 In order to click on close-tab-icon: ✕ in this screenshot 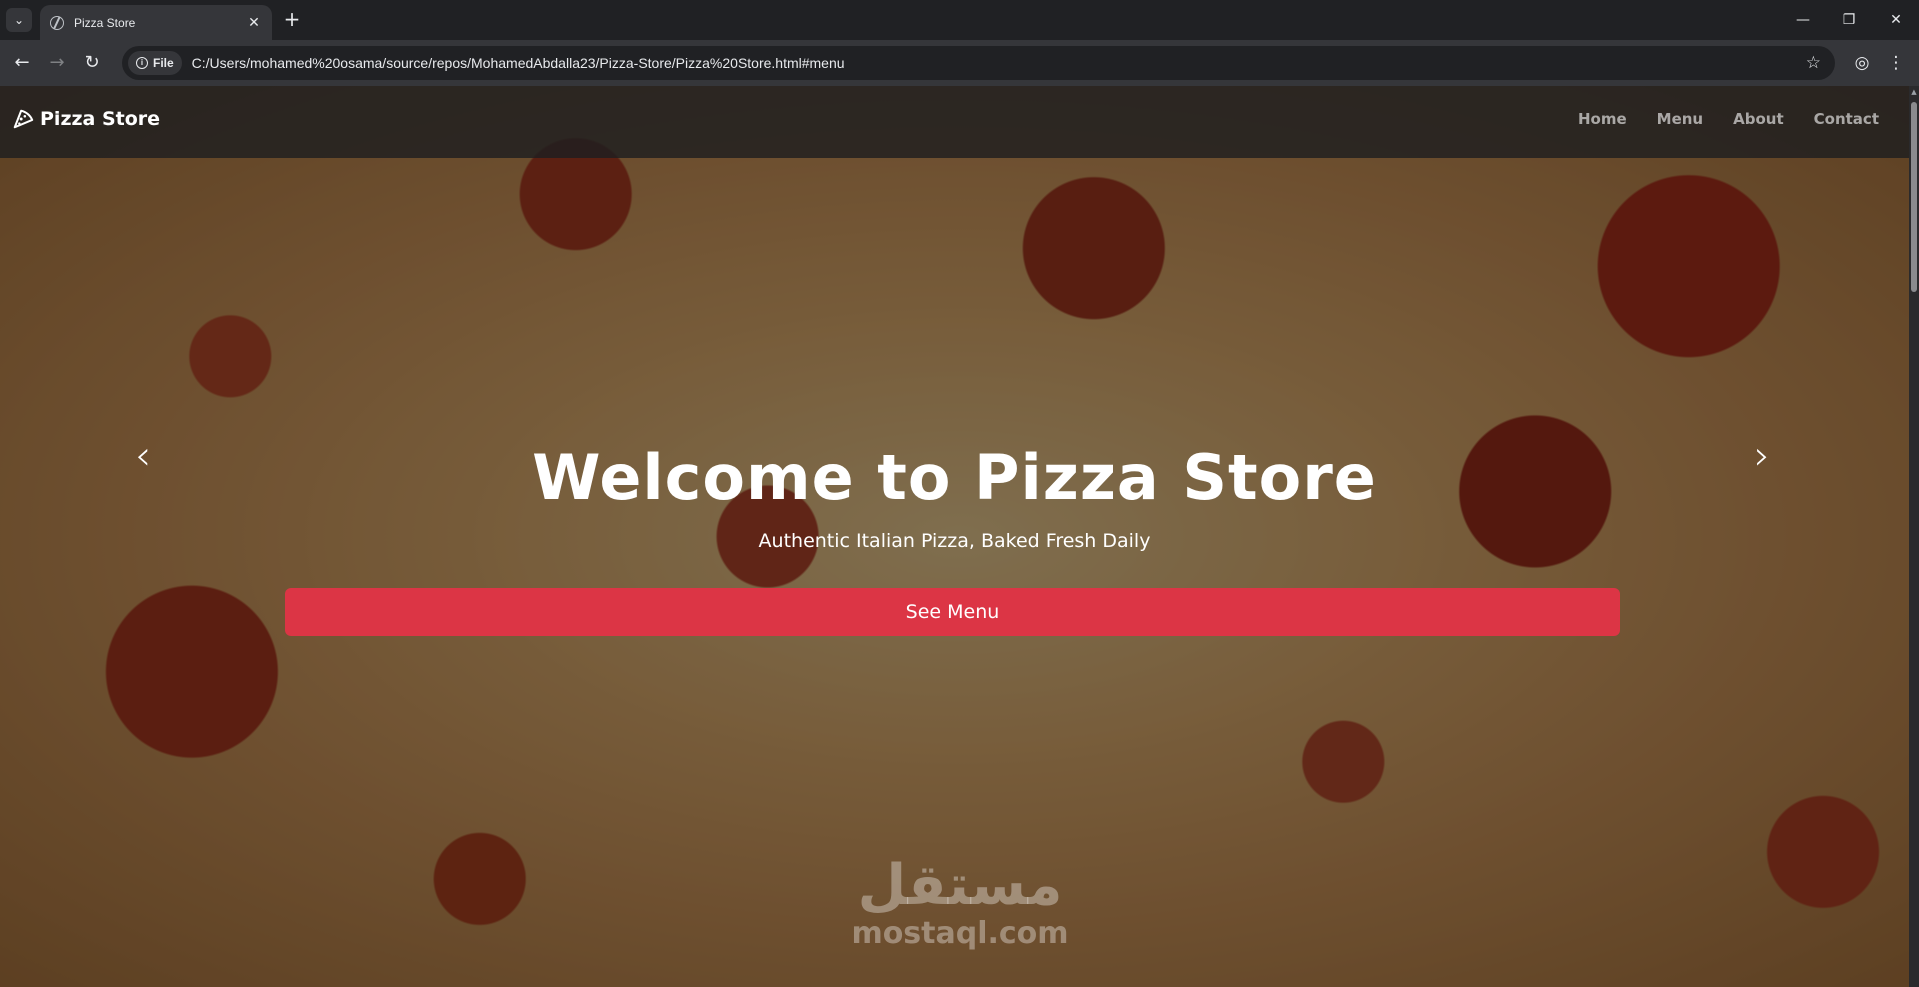, I will do `click(254, 23)`.